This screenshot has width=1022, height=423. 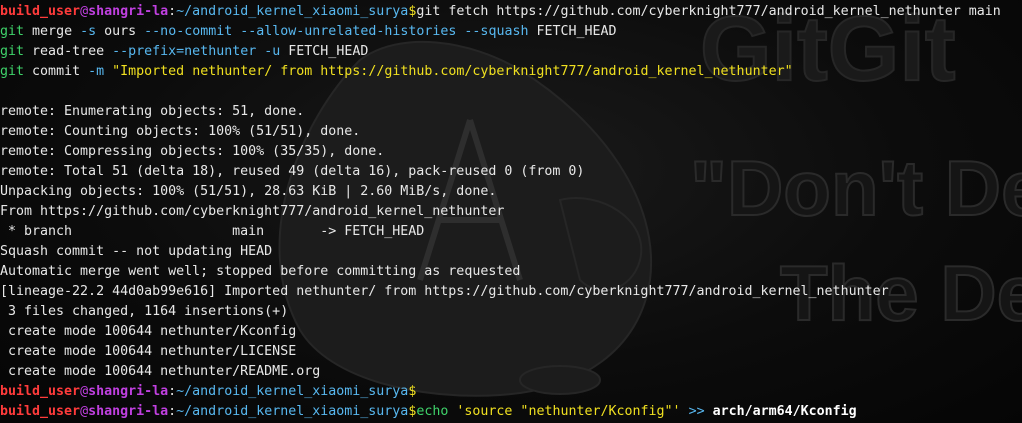 What do you see at coordinates (144, 311) in the screenshot?
I see `output-line: 3 files changed, 1164 insertions(+)` at bounding box center [144, 311].